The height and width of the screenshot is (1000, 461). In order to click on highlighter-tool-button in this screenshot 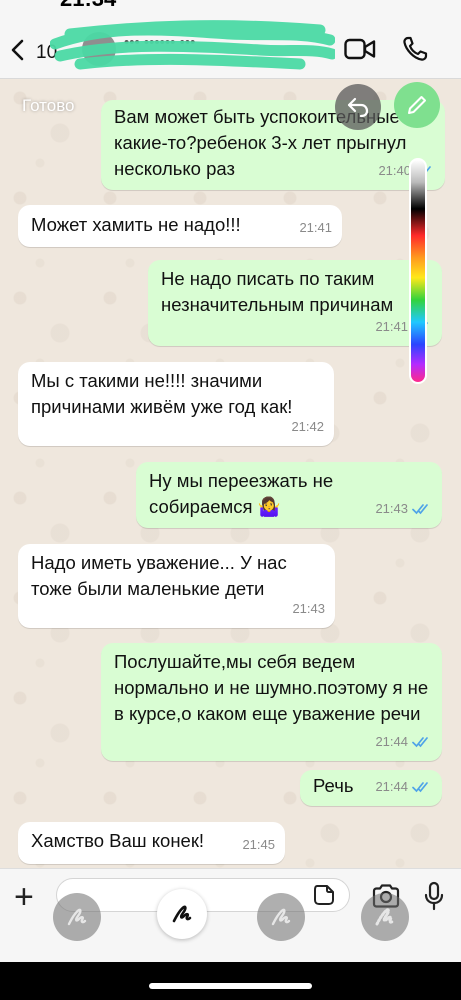, I will do `click(281, 917)`.